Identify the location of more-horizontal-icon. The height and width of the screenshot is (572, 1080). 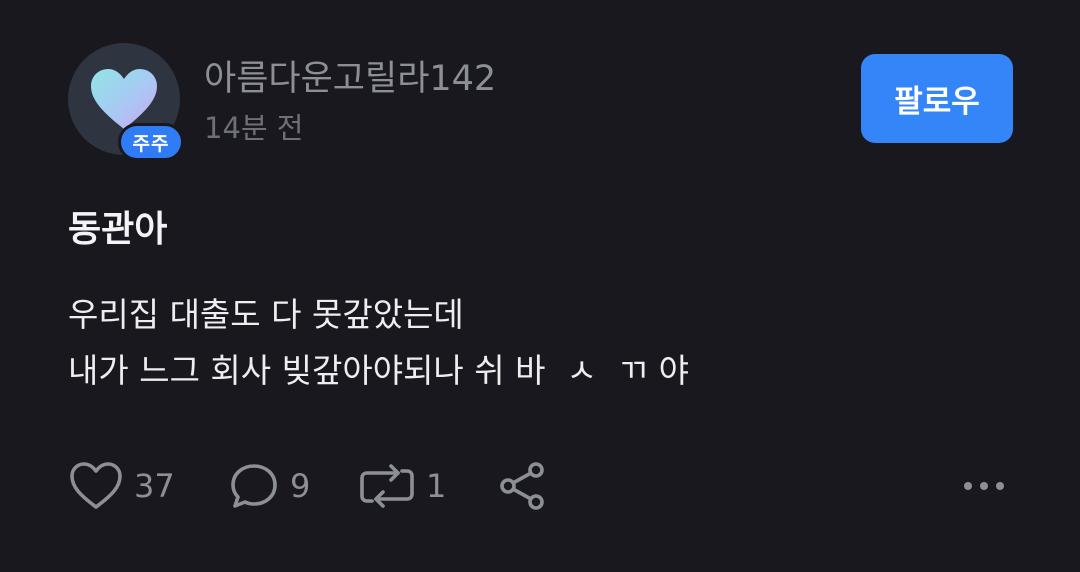
(984, 486).